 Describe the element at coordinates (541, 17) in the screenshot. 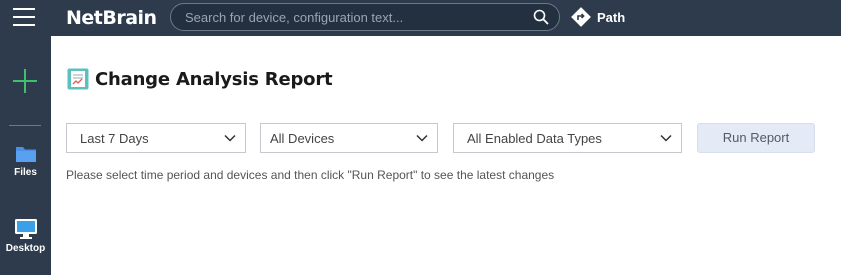

I see `search-icon` at that location.